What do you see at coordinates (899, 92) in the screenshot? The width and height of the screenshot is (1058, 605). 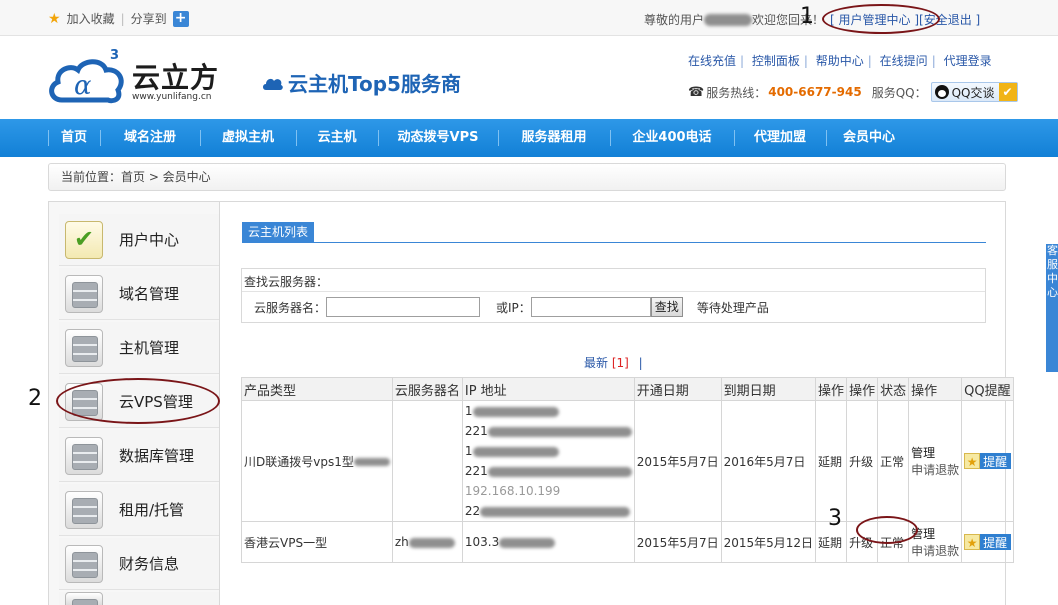 I see `qq-label: 服务QQ：` at bounding box center [899, 92].